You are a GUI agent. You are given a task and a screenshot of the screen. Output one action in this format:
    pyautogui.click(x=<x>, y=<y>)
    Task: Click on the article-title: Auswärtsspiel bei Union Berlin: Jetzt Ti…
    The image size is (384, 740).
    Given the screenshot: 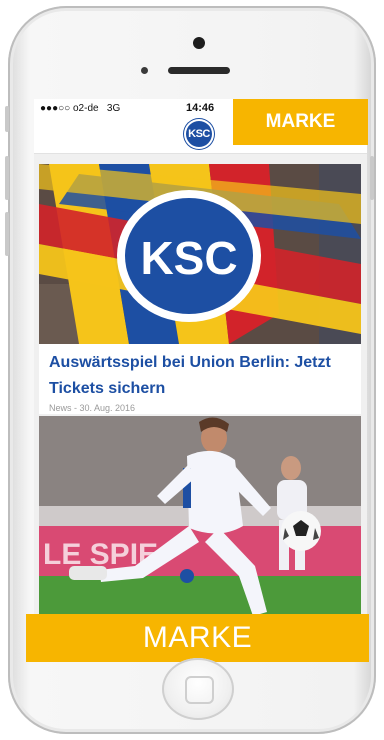 What is the action you would take?
    pyautogui.click(x=199, y=376)
    